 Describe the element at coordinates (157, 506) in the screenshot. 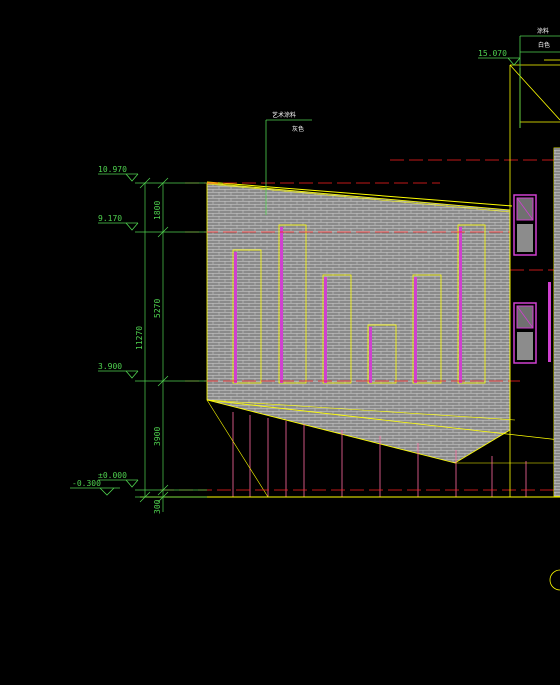

I see `dim-300: 300` at that location.